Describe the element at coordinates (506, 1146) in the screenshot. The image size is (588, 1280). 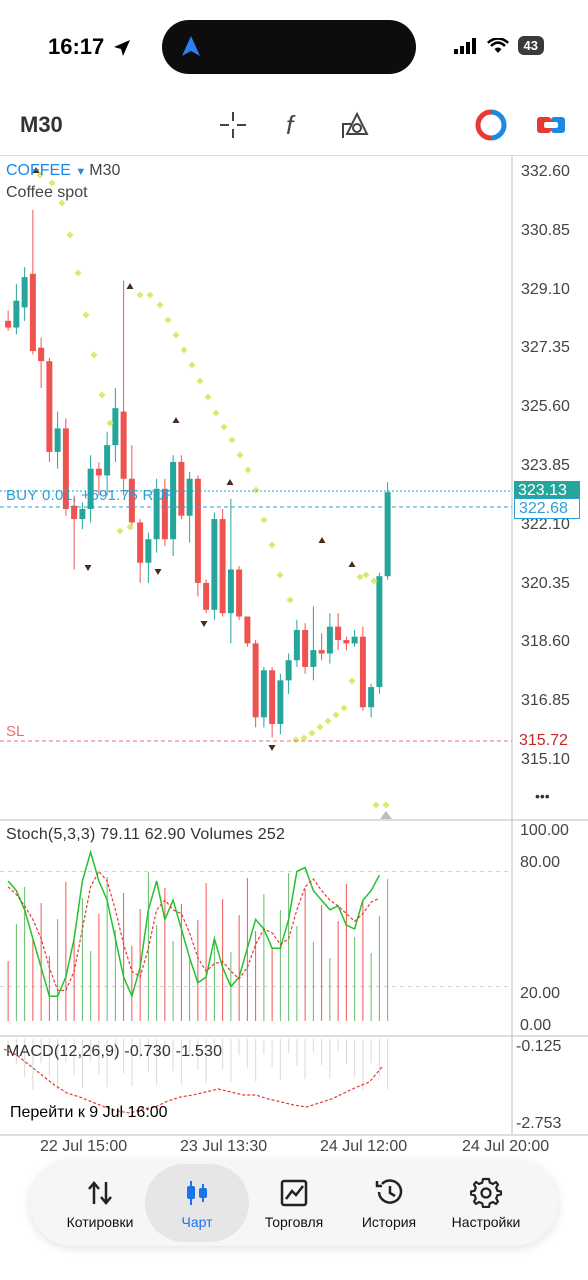
I see `time-label-4: 24 Jul 20:00` at that location.